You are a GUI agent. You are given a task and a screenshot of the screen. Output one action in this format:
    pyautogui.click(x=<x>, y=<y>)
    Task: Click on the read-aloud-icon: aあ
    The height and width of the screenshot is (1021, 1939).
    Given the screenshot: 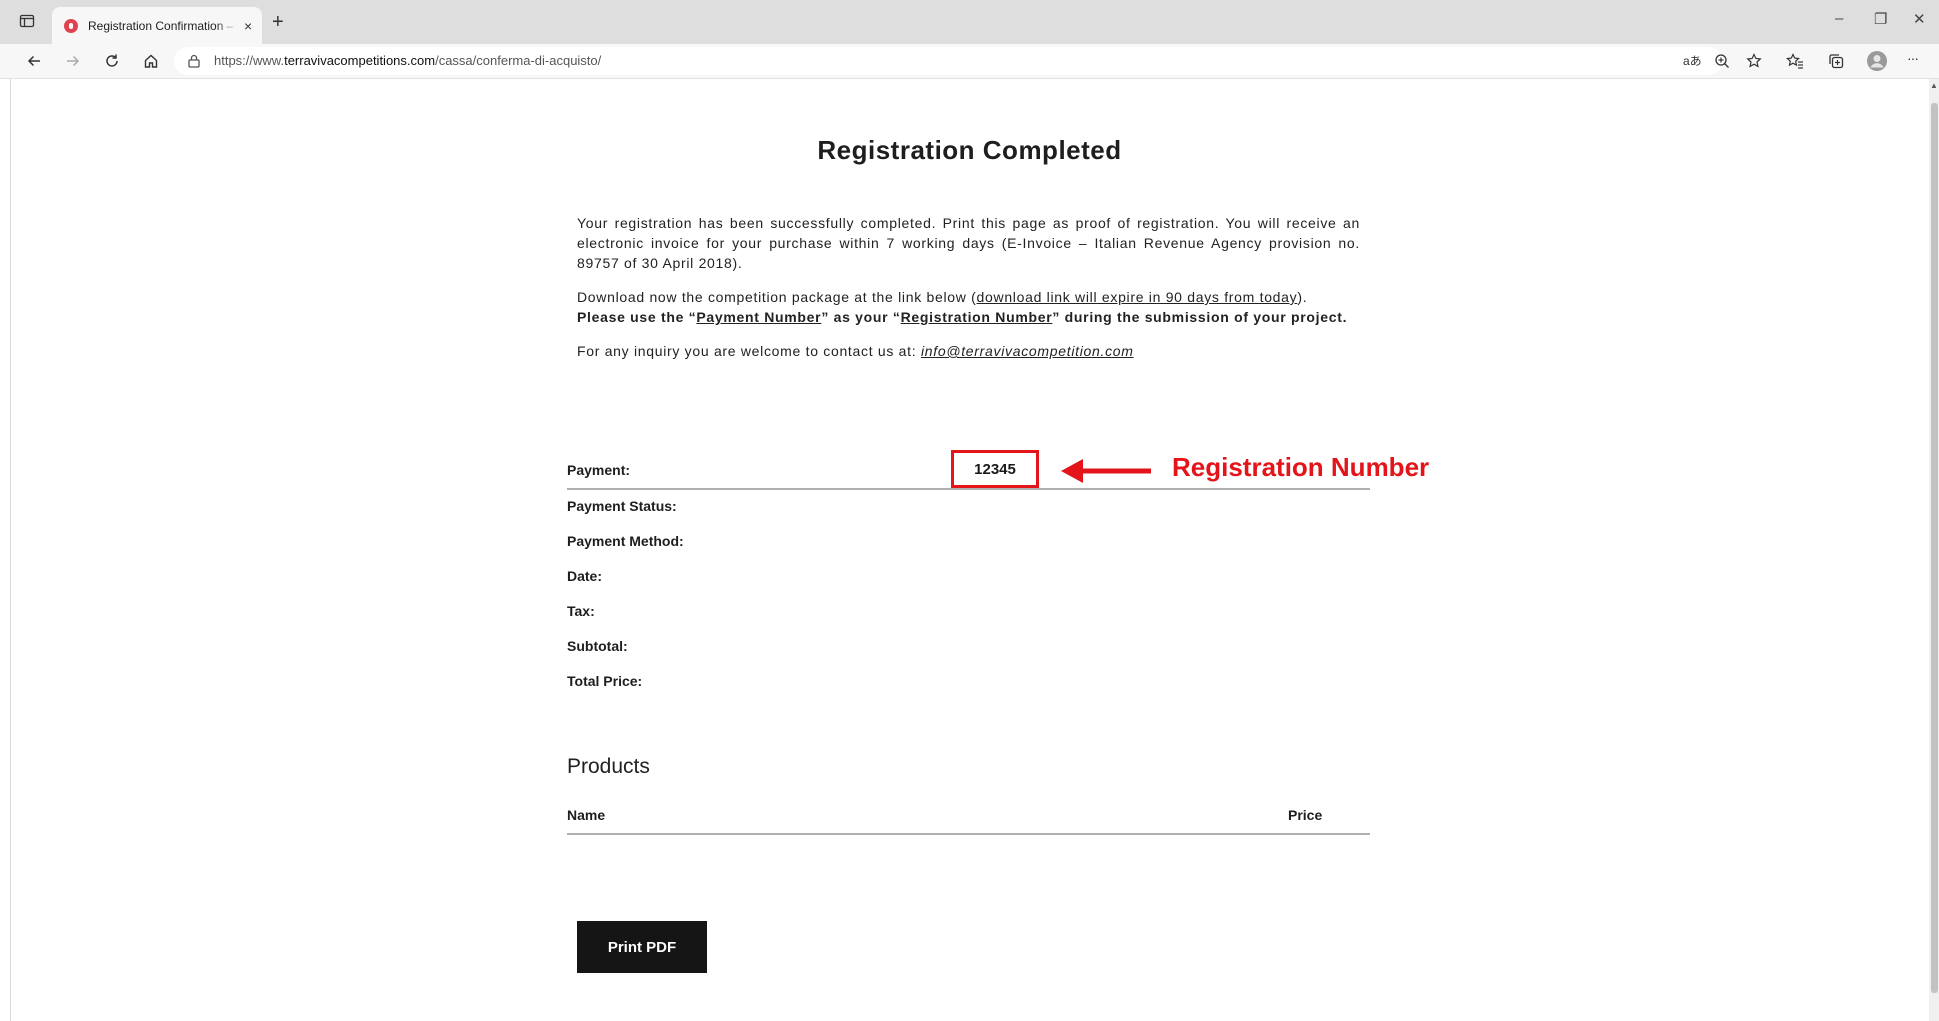 What is the action you would take?
    pyautogui.click(x=1692, y=60)
    